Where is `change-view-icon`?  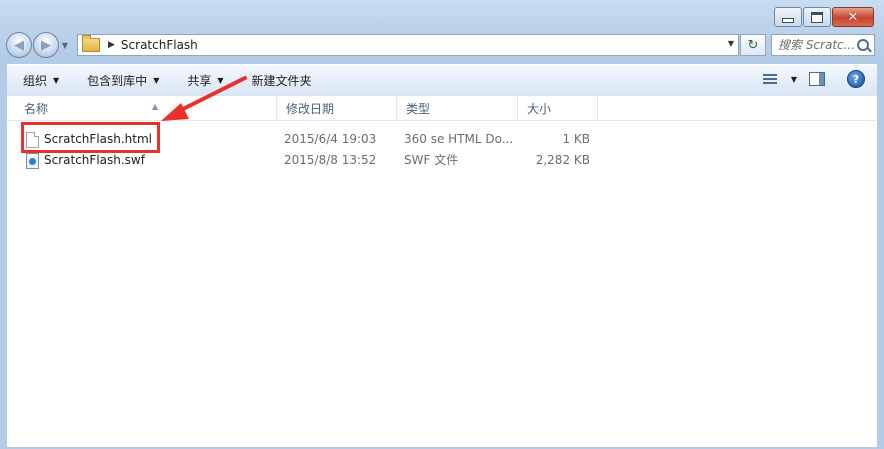 change-view-icon is located at coordinates (769, 79).